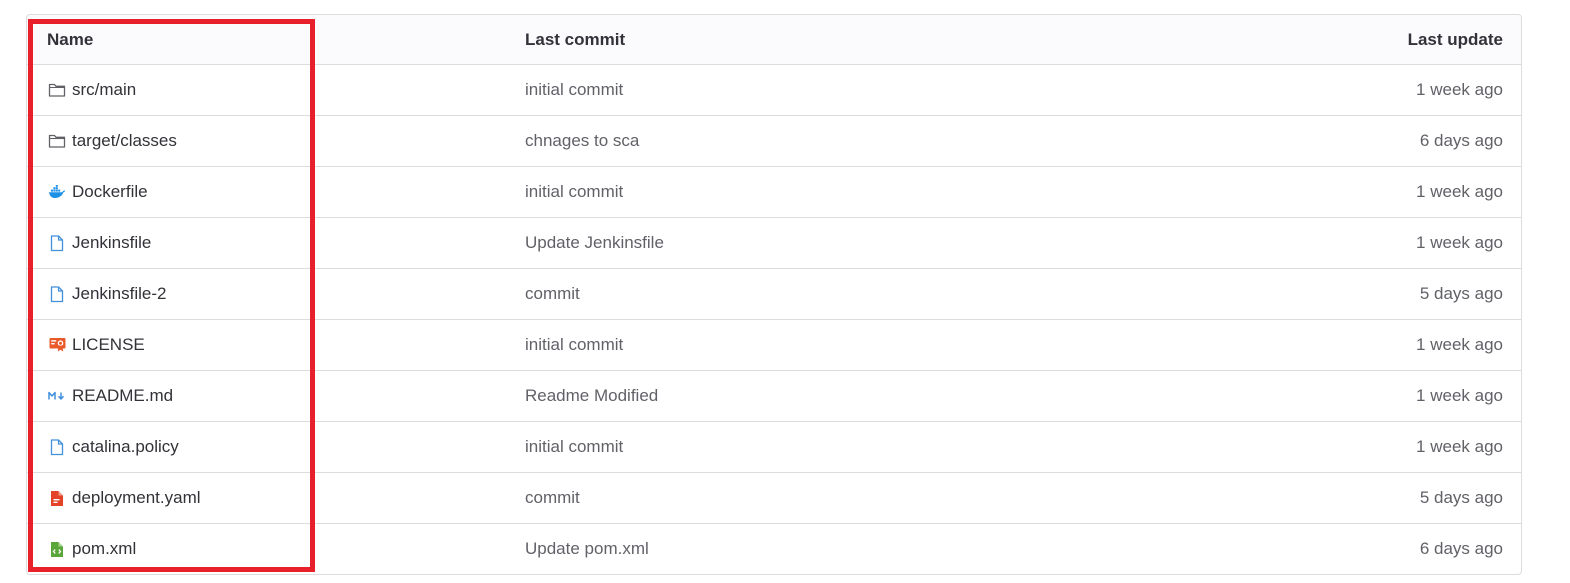 The height and width of the screenshot is (583, 1570). I want to click on table-row: deployment.yaml commit 5 days ago, so click(774, 498).